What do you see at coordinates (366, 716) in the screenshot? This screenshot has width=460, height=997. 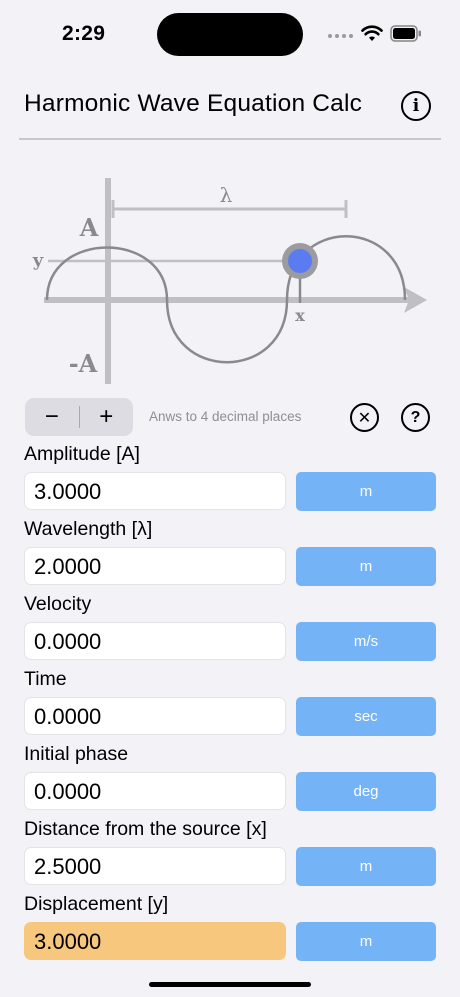 I see `time-unit-button: sec` at bounding box center [366, 716].